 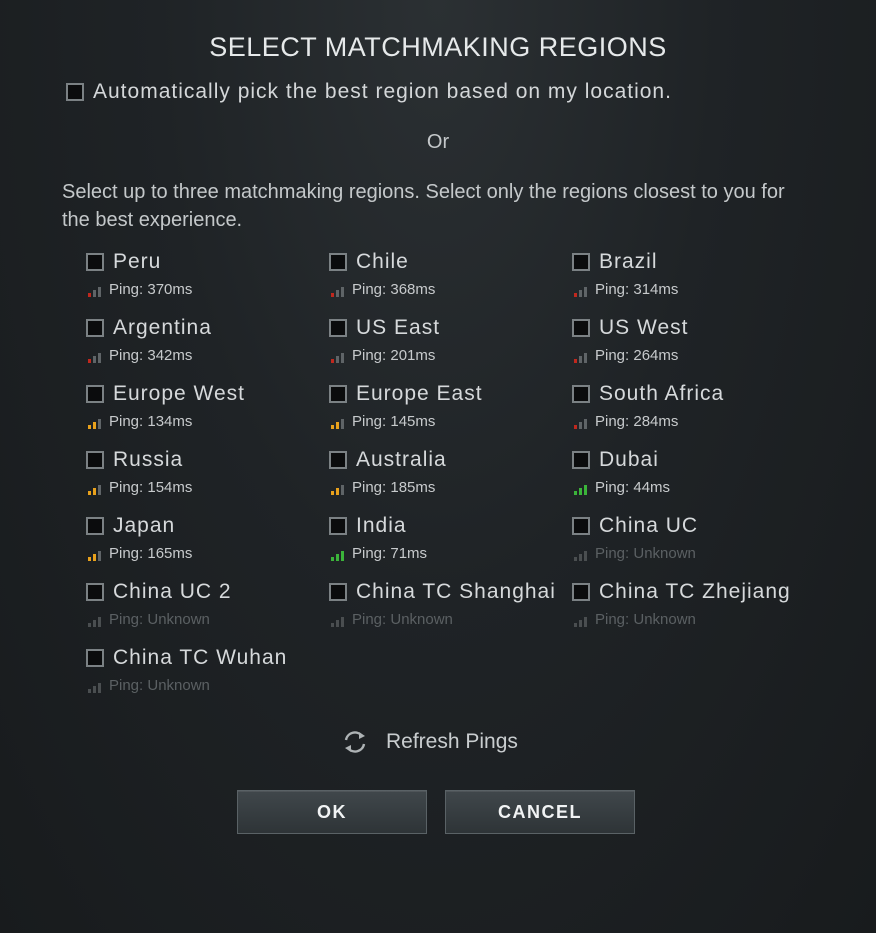 I want to click on ping-text: Ping: 165ms, so click(x=151, y=553).